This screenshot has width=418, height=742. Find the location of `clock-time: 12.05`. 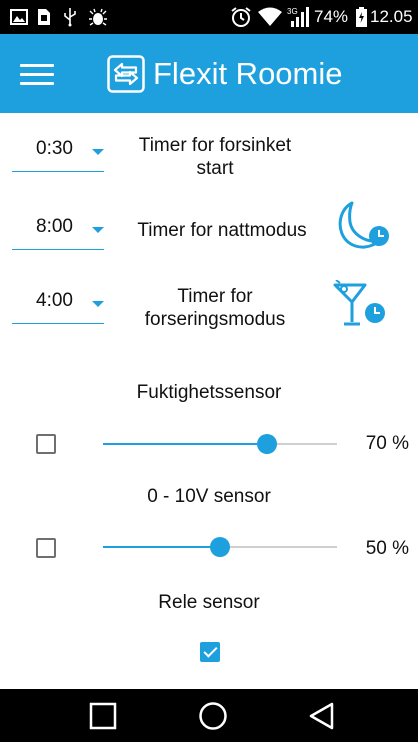

clock-time: 12.05 is located at coordinates (391, 16).